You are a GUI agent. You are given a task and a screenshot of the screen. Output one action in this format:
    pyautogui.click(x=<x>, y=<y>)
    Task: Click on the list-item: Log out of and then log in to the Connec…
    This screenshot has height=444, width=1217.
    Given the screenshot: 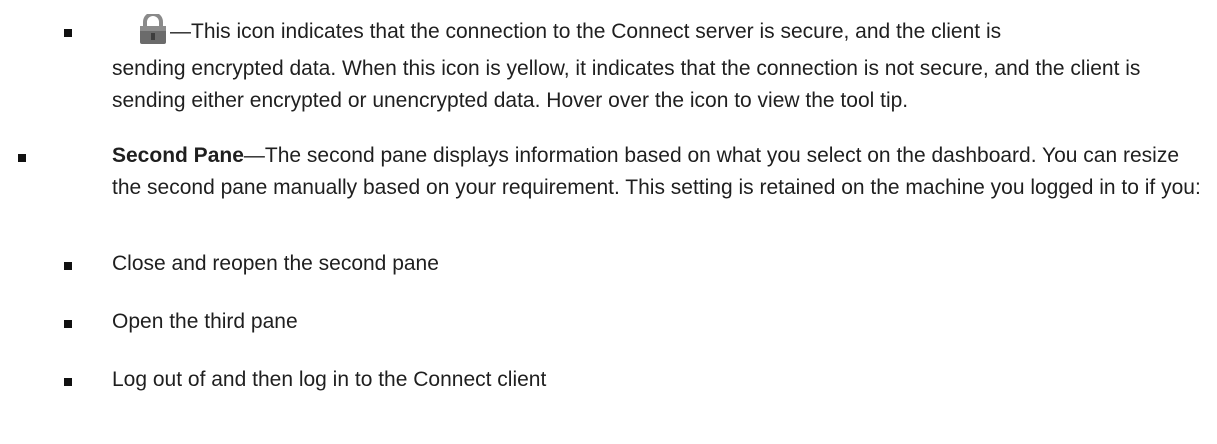 What is the action you would take?
    pyautogui.click(x=329, y=379)
    